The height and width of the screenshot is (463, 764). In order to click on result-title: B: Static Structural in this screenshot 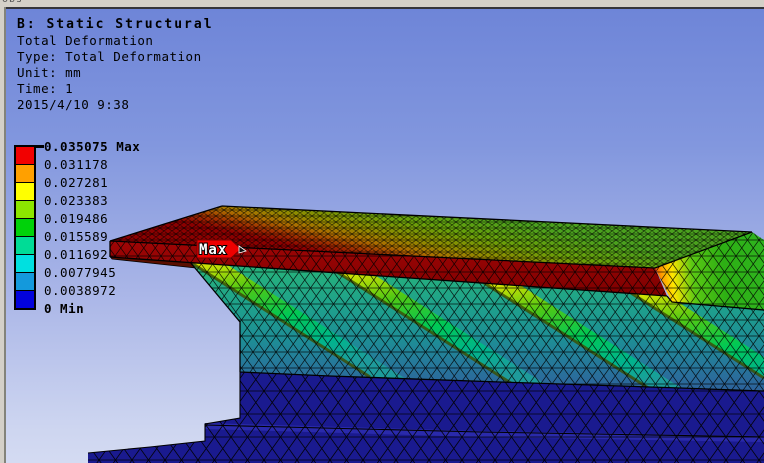, I will do `click(115, 24)`.